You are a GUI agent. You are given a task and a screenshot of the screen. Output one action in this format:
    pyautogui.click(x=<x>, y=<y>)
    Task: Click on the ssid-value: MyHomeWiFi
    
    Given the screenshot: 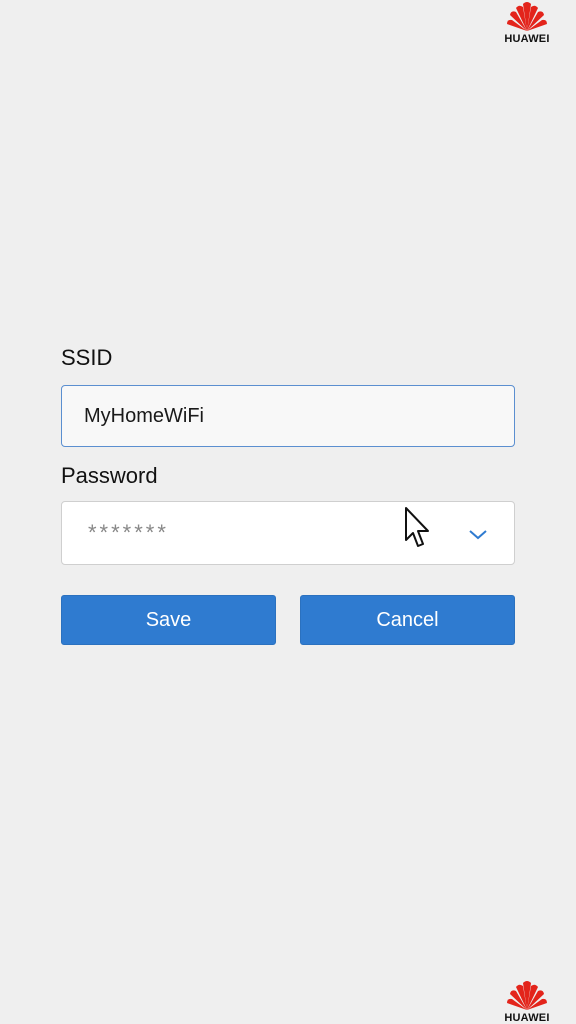 What is the action you would take?
    pyautogui.click(x=144, y=415)
    